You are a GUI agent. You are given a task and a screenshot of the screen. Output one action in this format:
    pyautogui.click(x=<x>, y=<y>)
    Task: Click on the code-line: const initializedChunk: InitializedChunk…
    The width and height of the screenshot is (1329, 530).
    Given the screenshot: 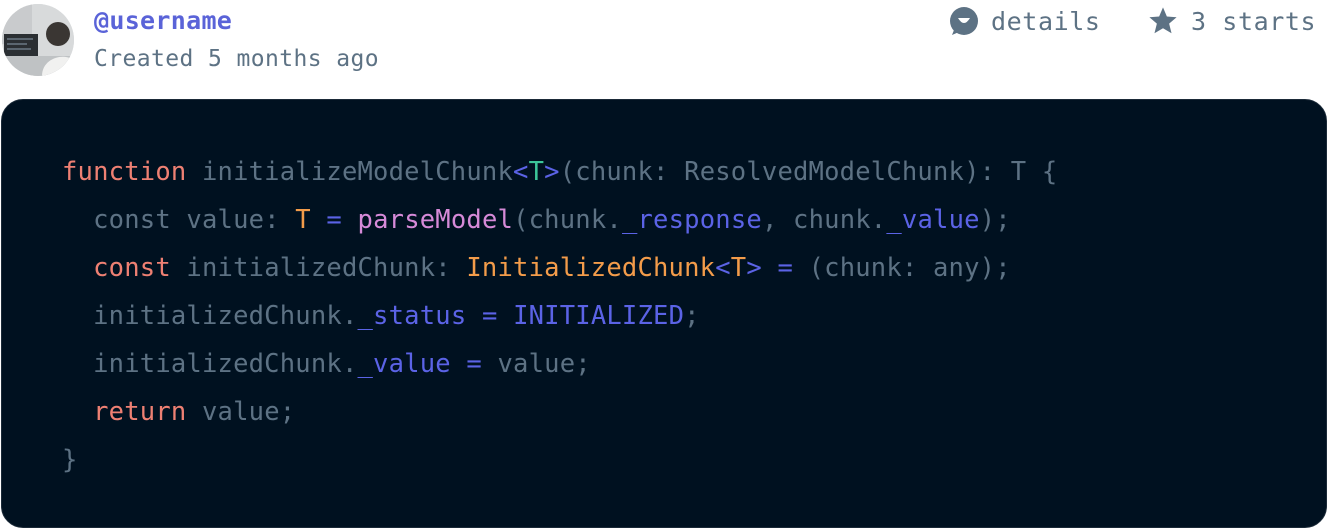 What is the action you would take?
    pyautogui.click(x=559, y=268)
    